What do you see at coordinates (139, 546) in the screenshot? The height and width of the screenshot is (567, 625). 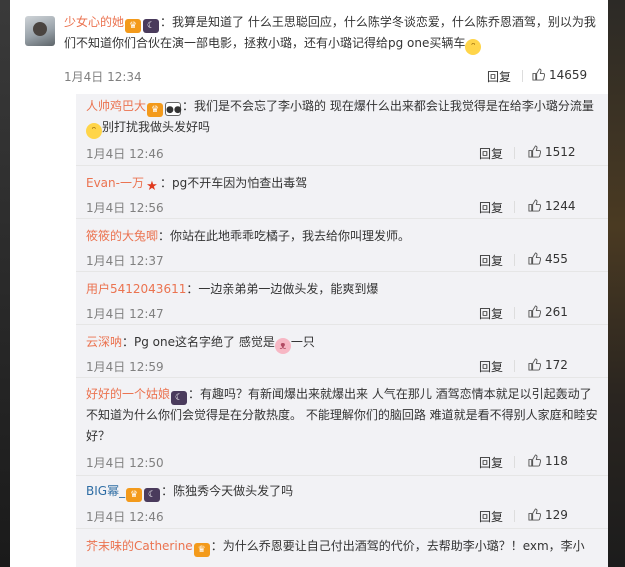 I see `username-link: 芥末味的Catherine` at bounding box center [139, 546].